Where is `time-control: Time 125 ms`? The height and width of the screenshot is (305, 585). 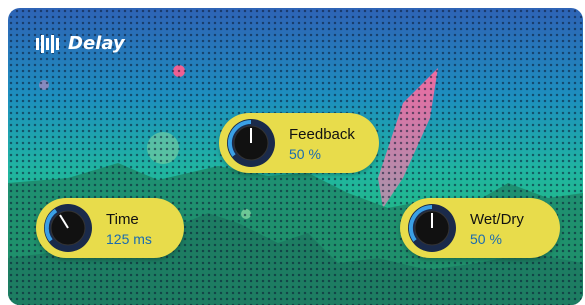
time-control: Time 125 ms is located at coordinates (110, 228).